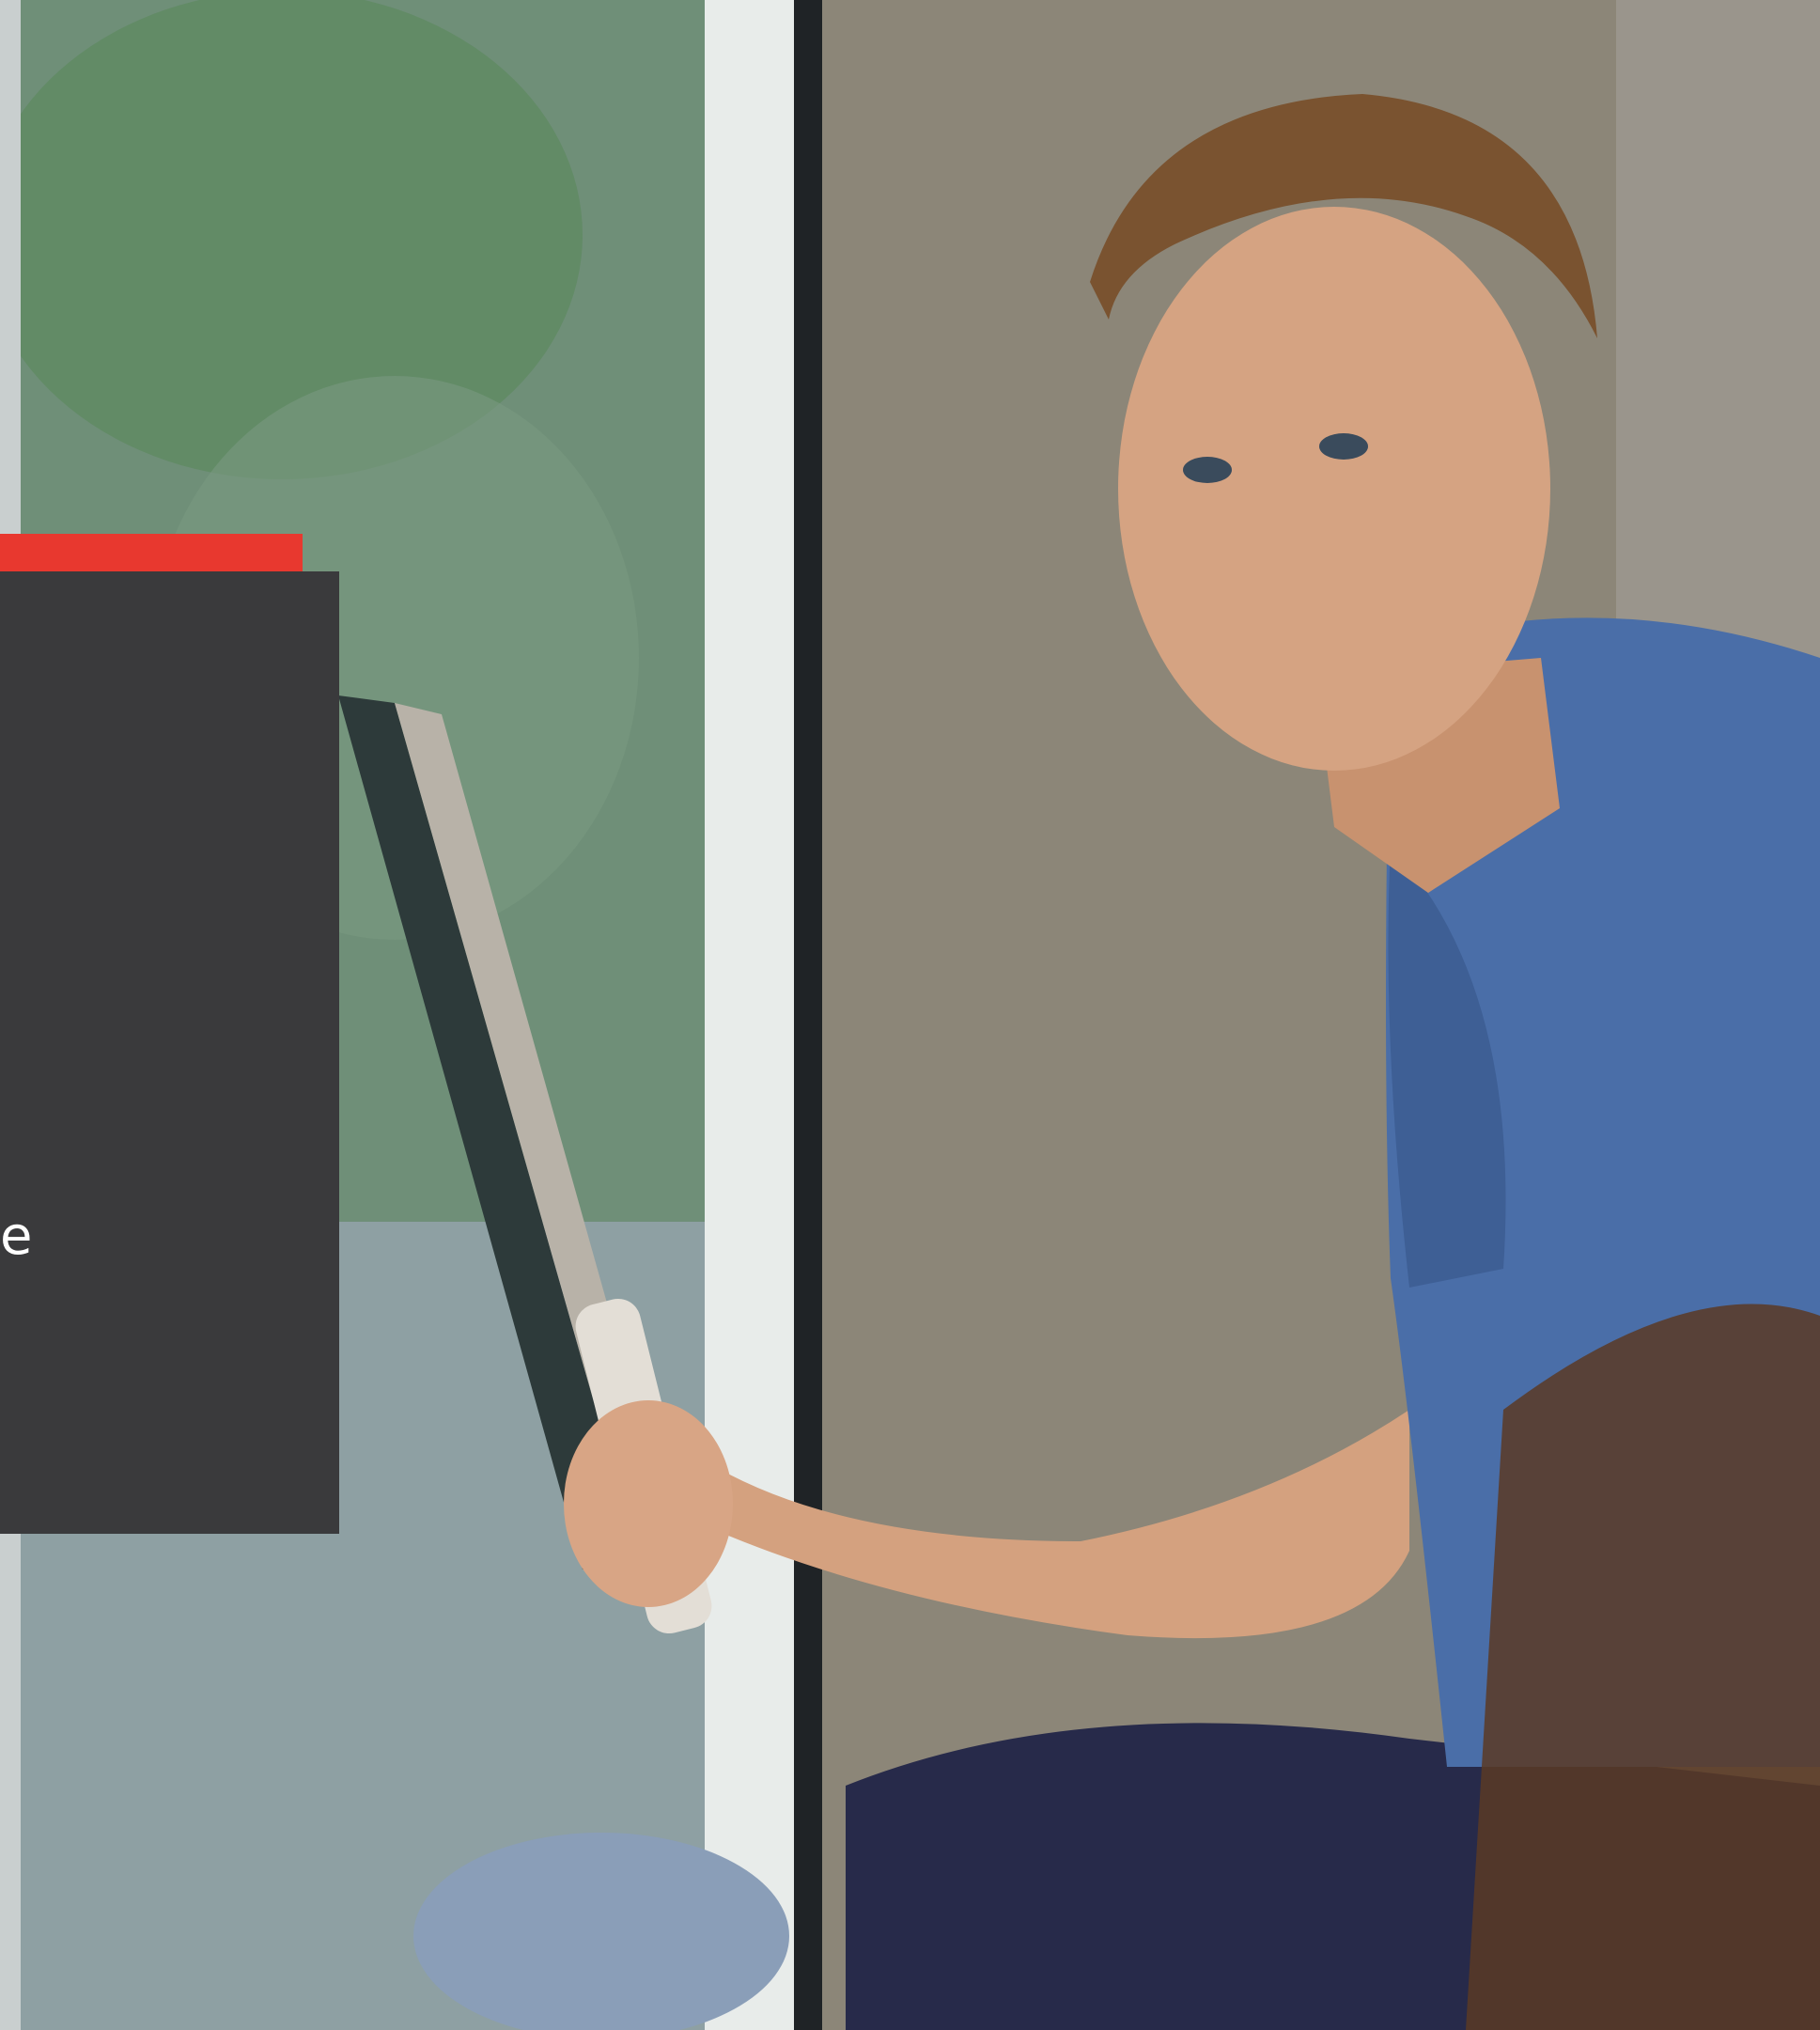  What do you see at coordinates (151, 552) in the screenshot?
I see `accent-bar` at bounding box center [151, 552].